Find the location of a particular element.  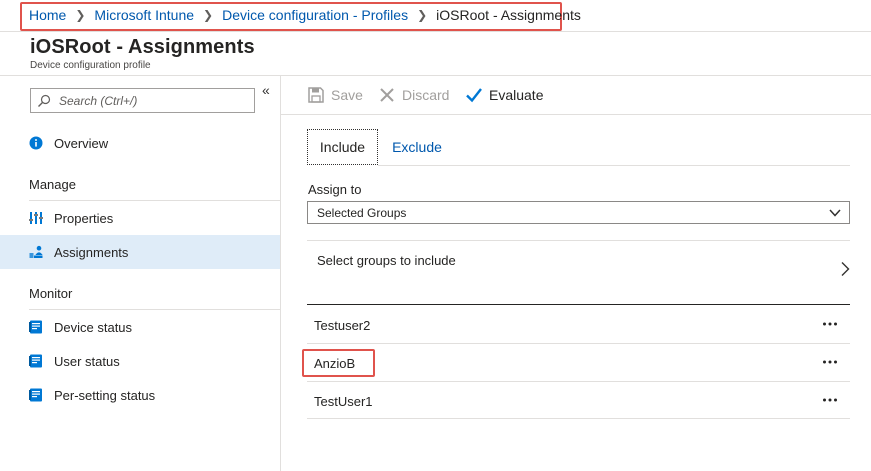

evaluate-button: Evaluate is located at coordinates (504, 95).